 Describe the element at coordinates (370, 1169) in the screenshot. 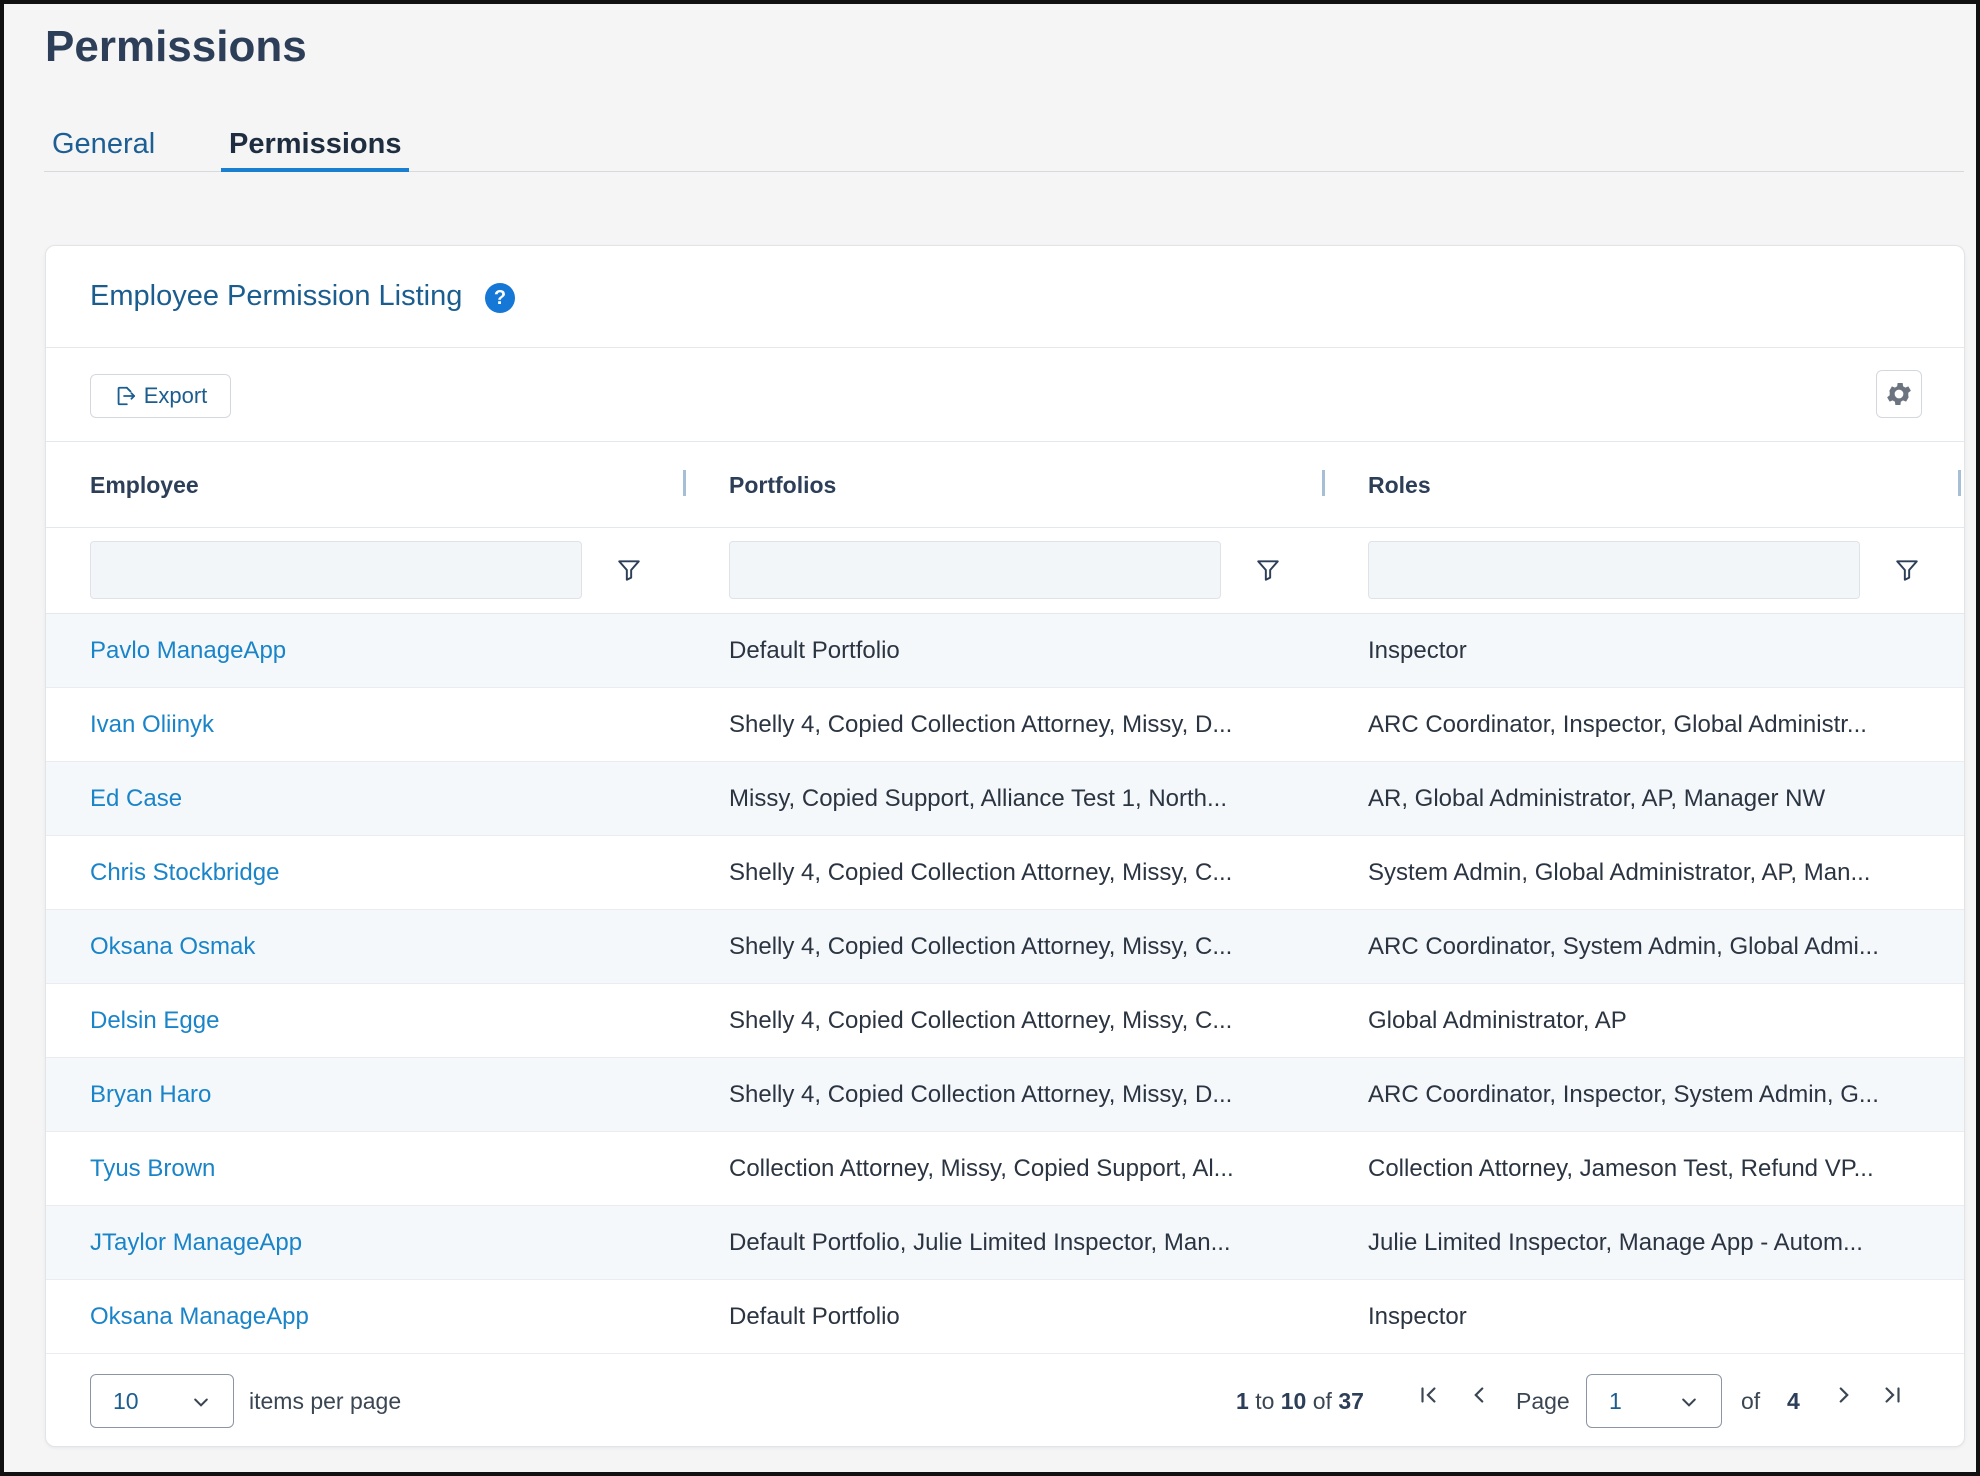

I see `employee-link: Tyus Brown` at that location.